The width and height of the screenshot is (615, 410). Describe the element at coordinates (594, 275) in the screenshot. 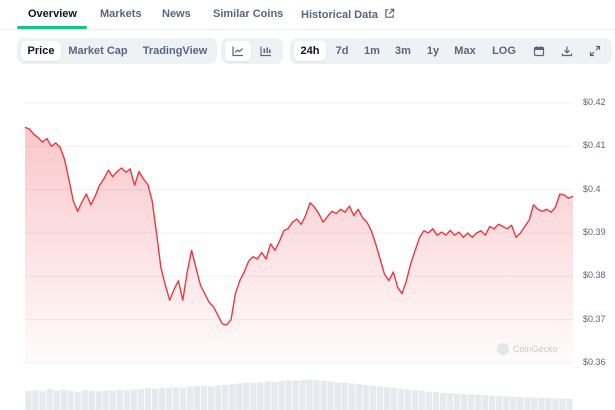

I see `y-axis-tick-label: $0.38` at that location.